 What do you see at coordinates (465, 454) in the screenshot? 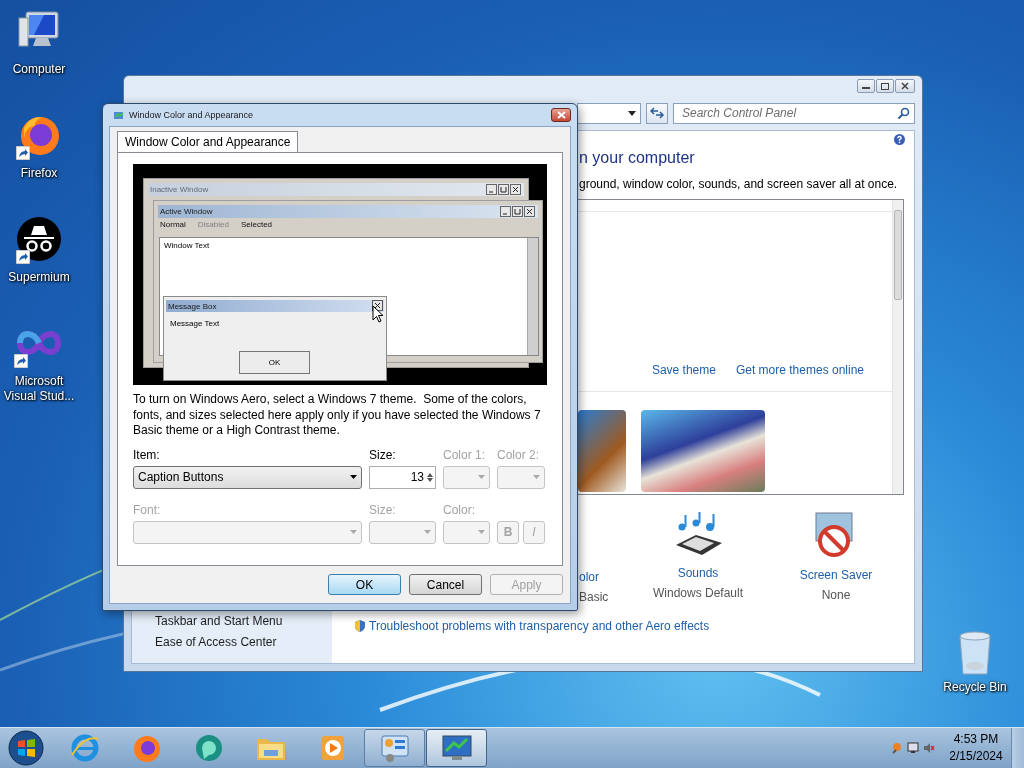
I see `field-label: Color 1:` at bounding box center [465, 454].